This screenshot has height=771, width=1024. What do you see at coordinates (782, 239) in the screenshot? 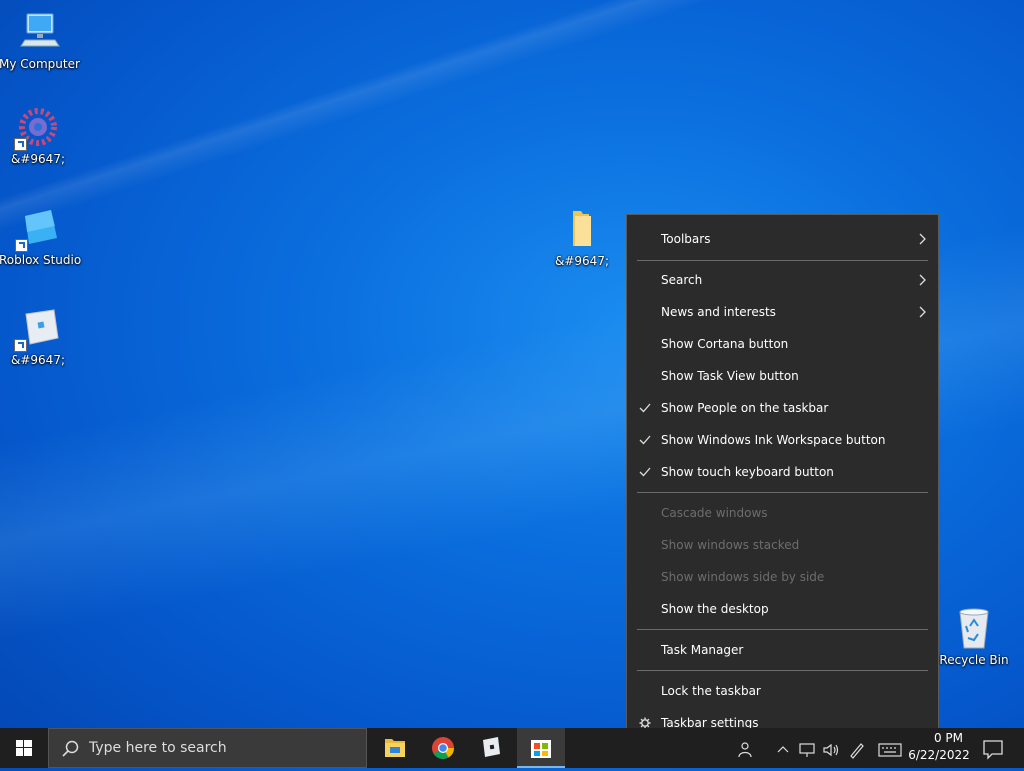
I see `menu-item-toolbars: Toolbars` at bounding box center [782, 239].